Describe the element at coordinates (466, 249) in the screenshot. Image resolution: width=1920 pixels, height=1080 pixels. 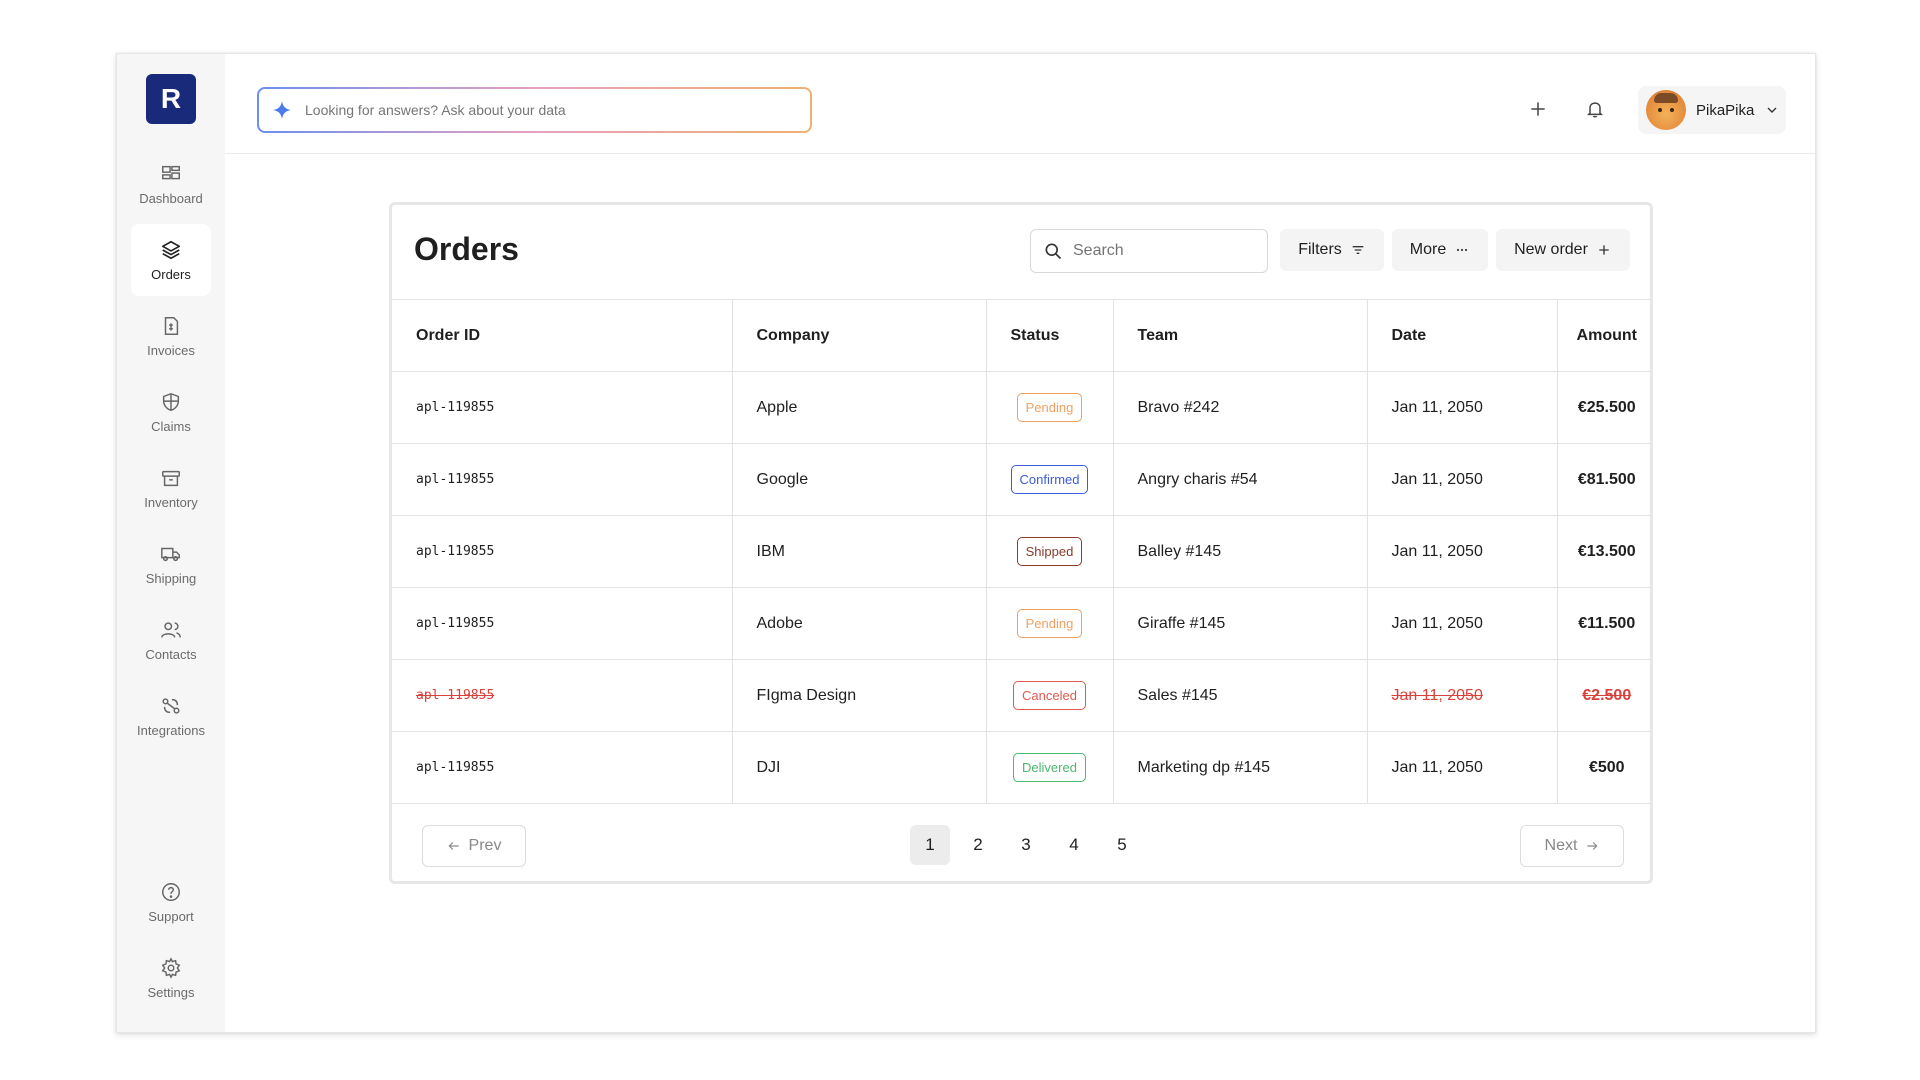
I see `page-title: Orders` at that location.